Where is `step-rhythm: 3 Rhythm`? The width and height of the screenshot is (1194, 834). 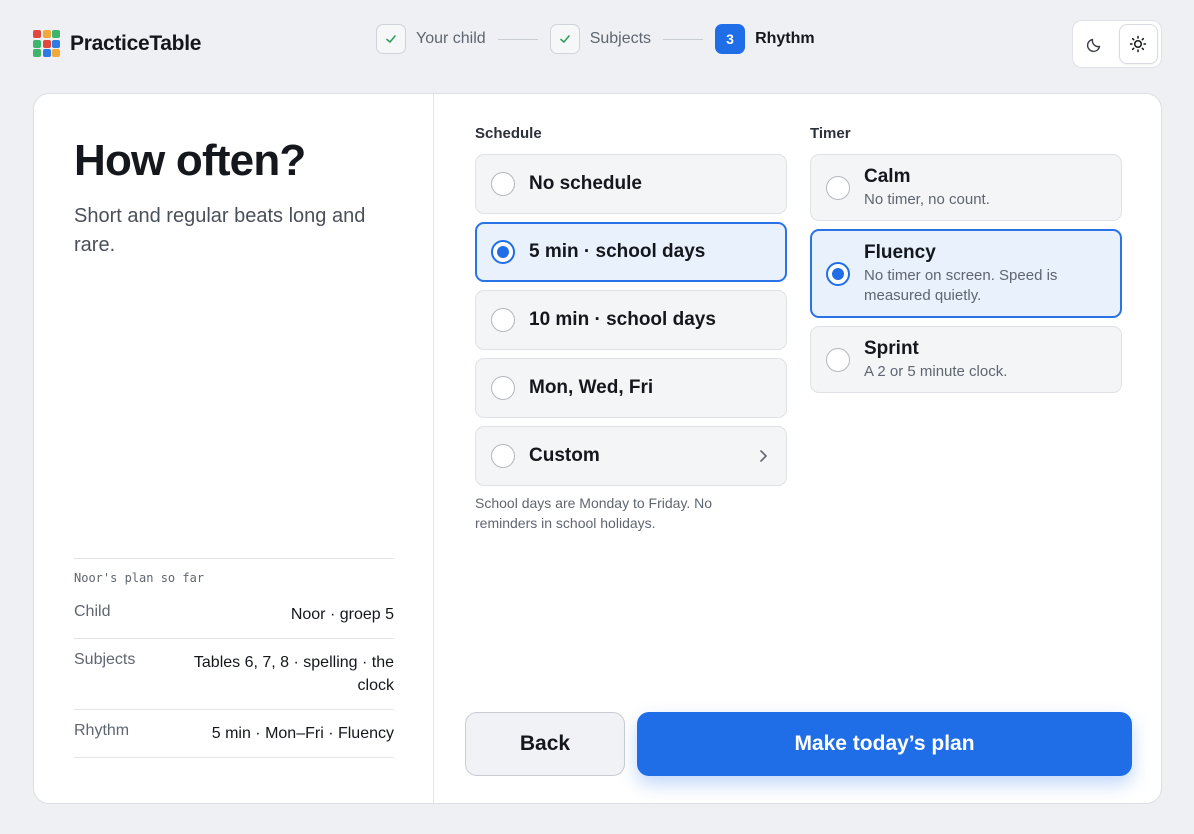
step-rhythm: 3 Rhythm is located at coordinates (765, 39).